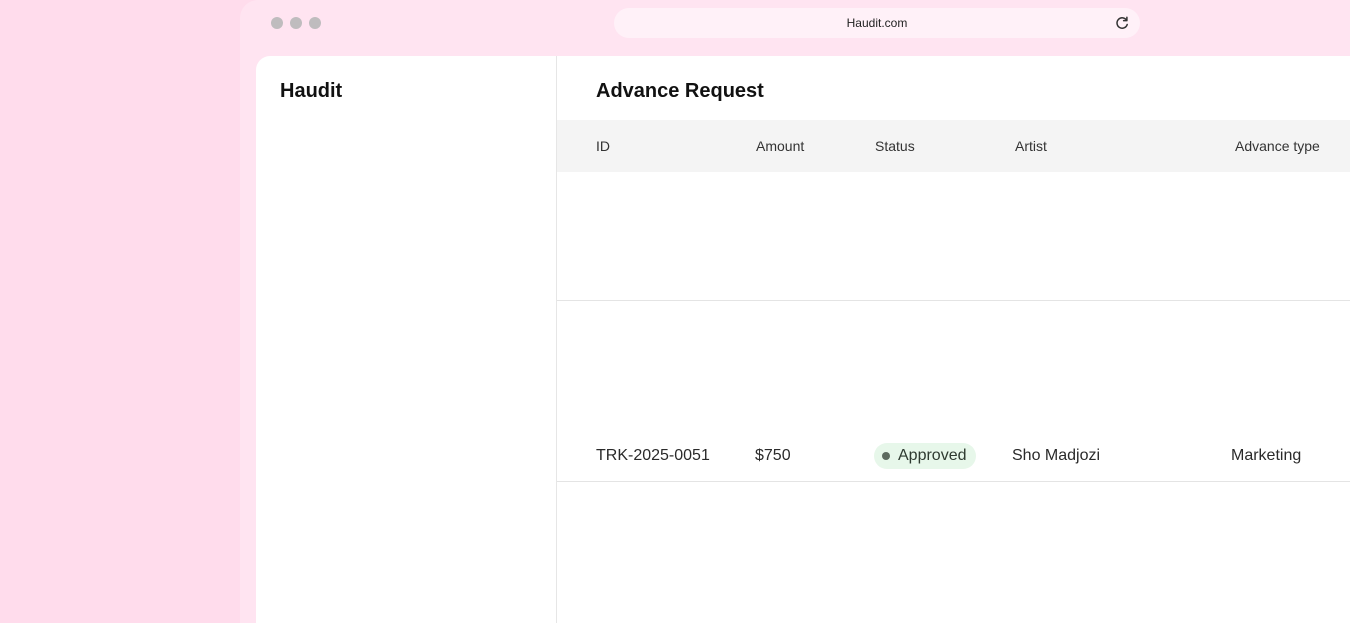  I want to click on url-text: Haudit.com, so click(877, 23).